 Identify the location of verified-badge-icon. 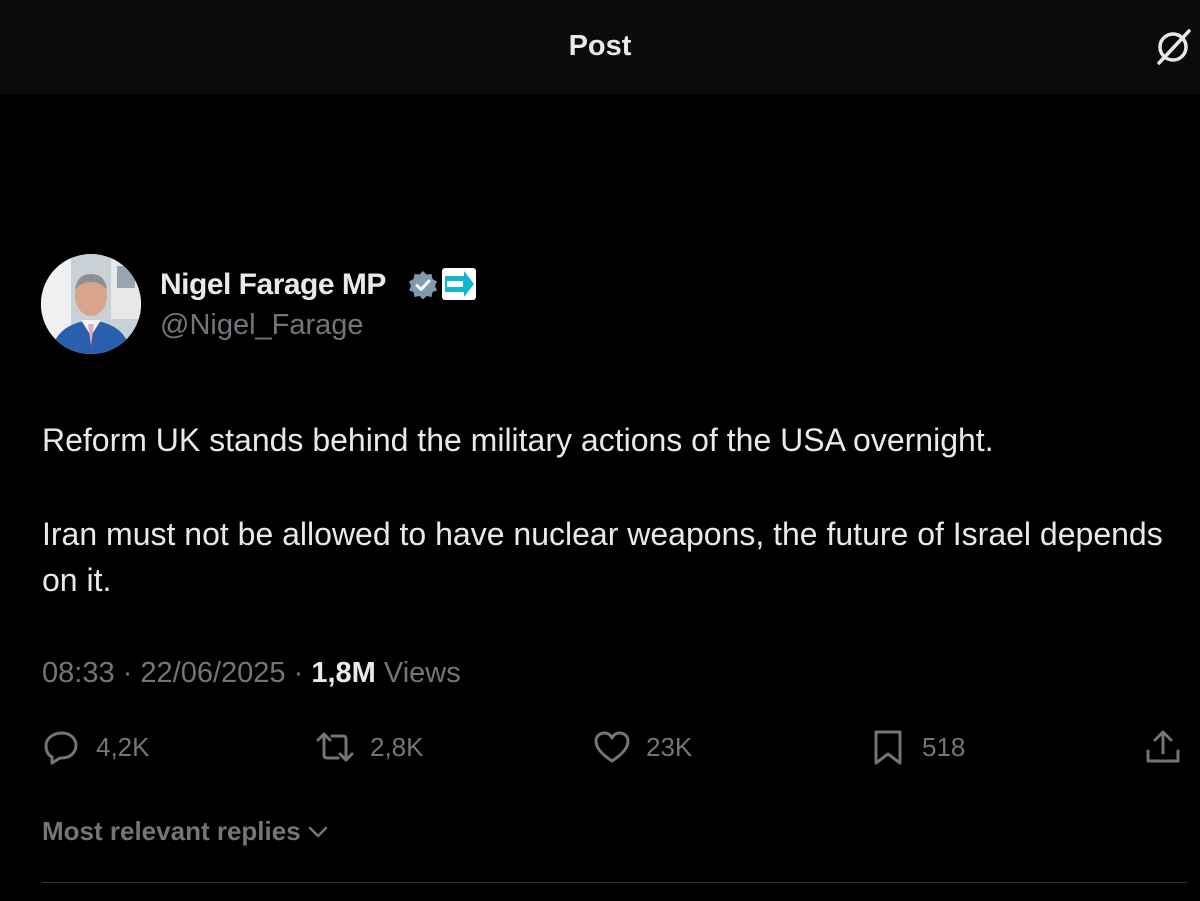
(423, 285).